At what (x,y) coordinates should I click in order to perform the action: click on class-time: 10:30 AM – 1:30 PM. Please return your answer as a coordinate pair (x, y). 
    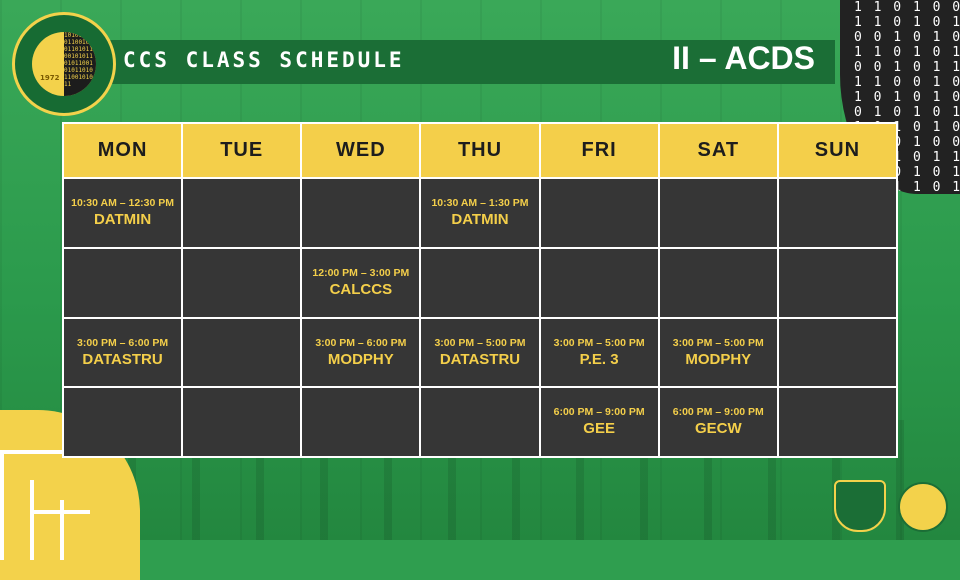
    Looking at the image, I should click on (480, 203).